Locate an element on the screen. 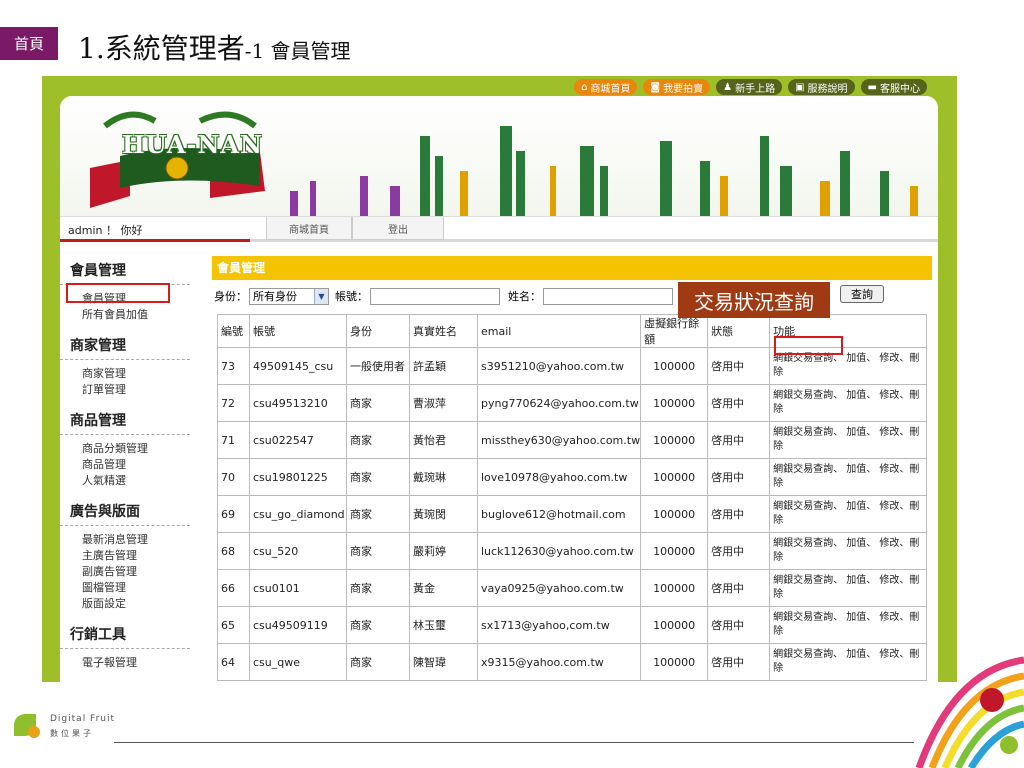  identity-select-value: 所有身份 is located at coordinates (275, 296).